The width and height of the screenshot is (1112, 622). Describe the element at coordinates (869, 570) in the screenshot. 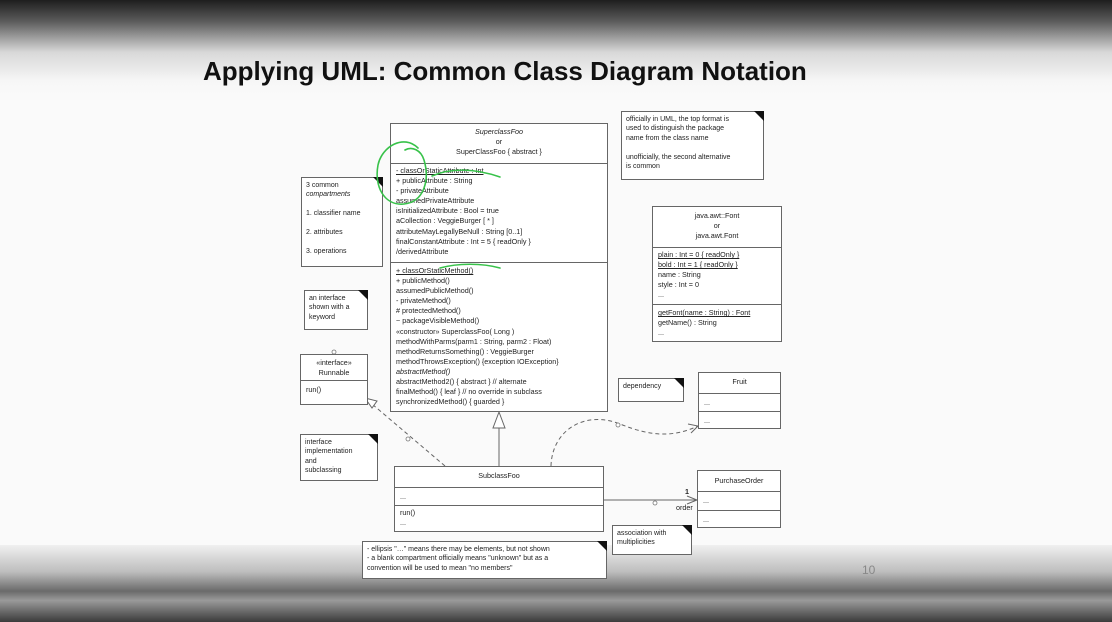

I see `page-number: 10` at that location.